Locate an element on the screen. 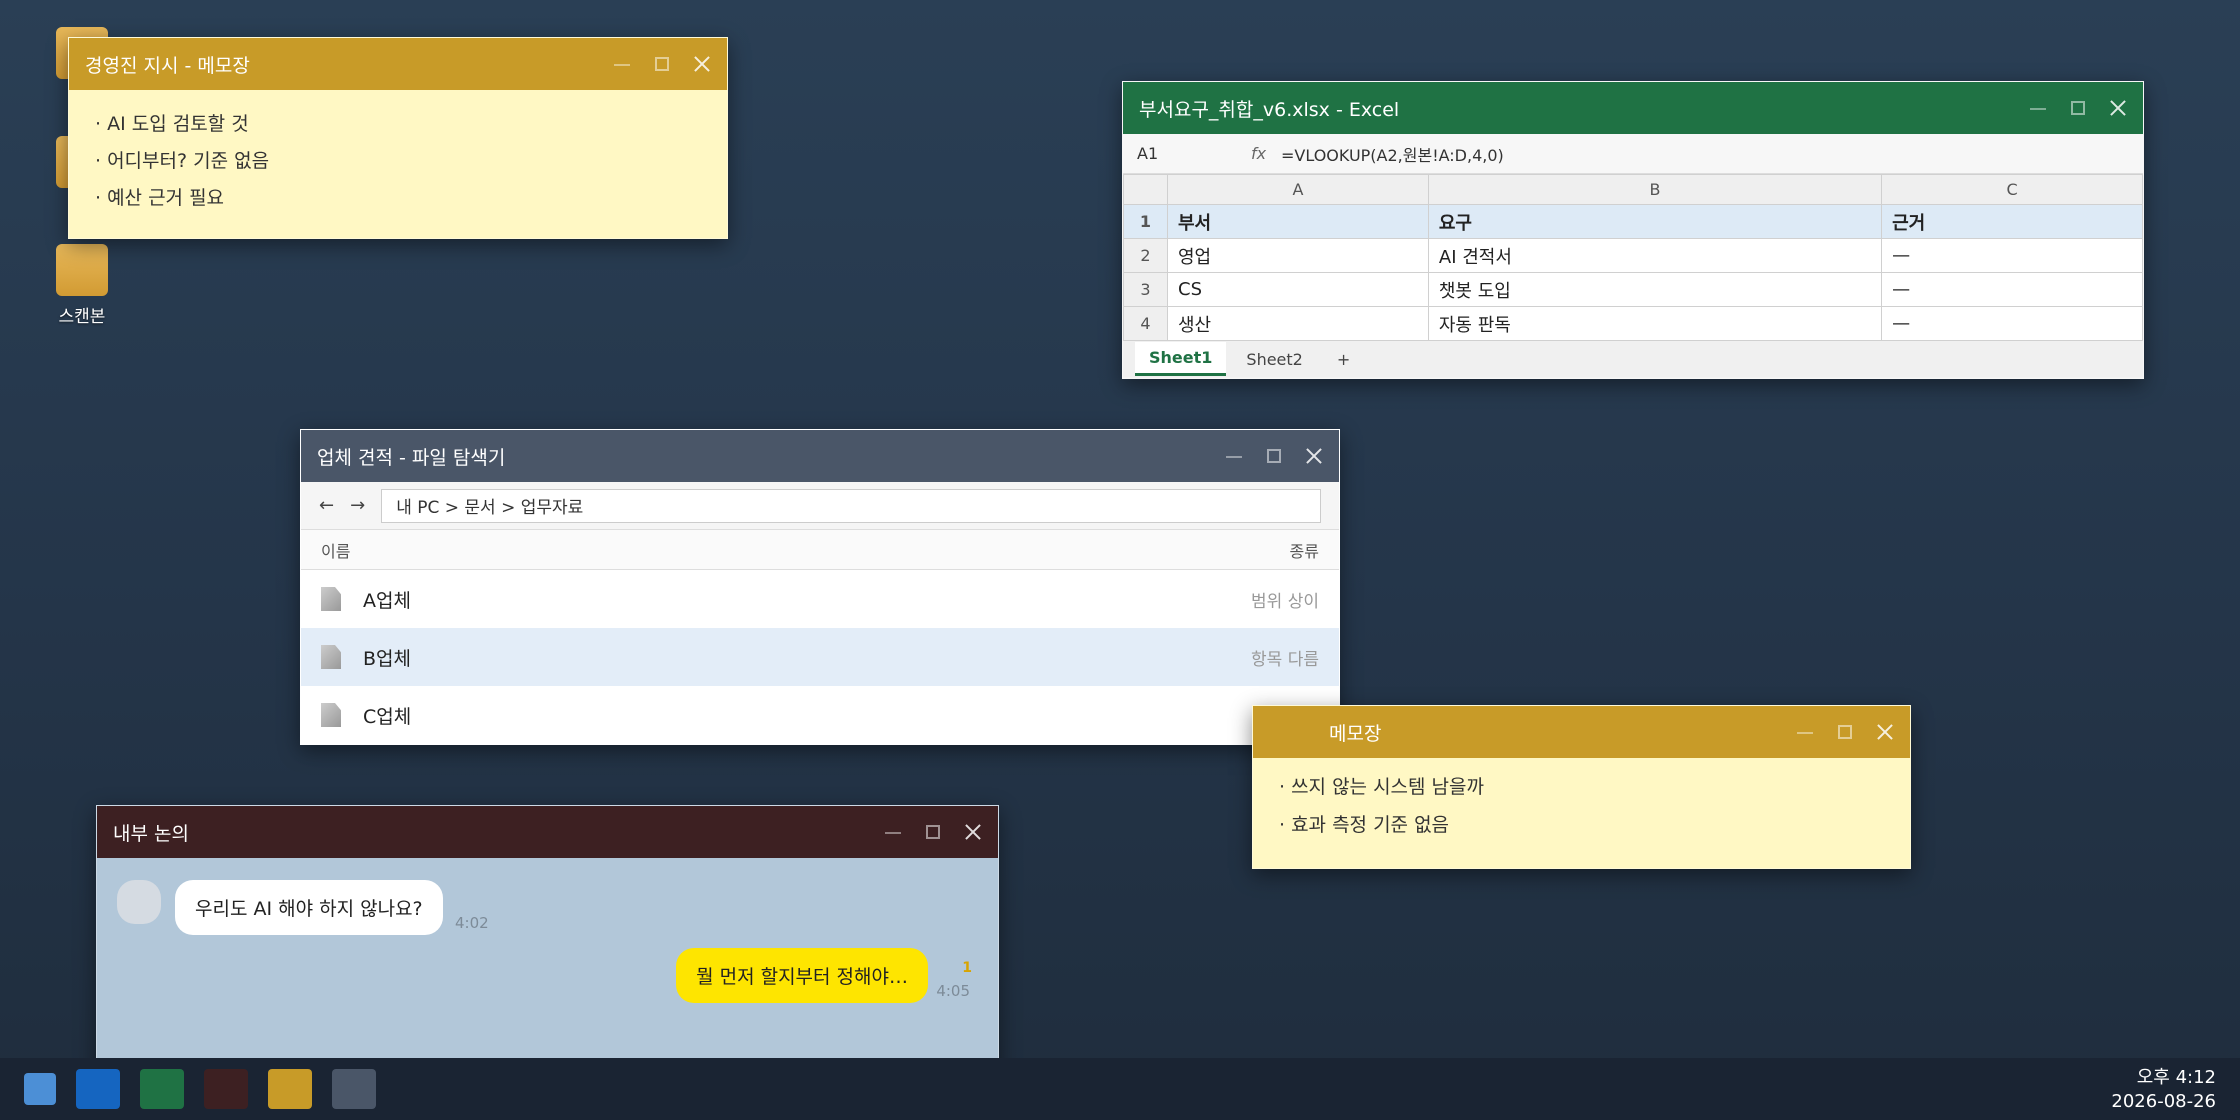 This screenshot has width=2240, height=1120. forward-arrow-icon: → is located at coordinates (357, 505).